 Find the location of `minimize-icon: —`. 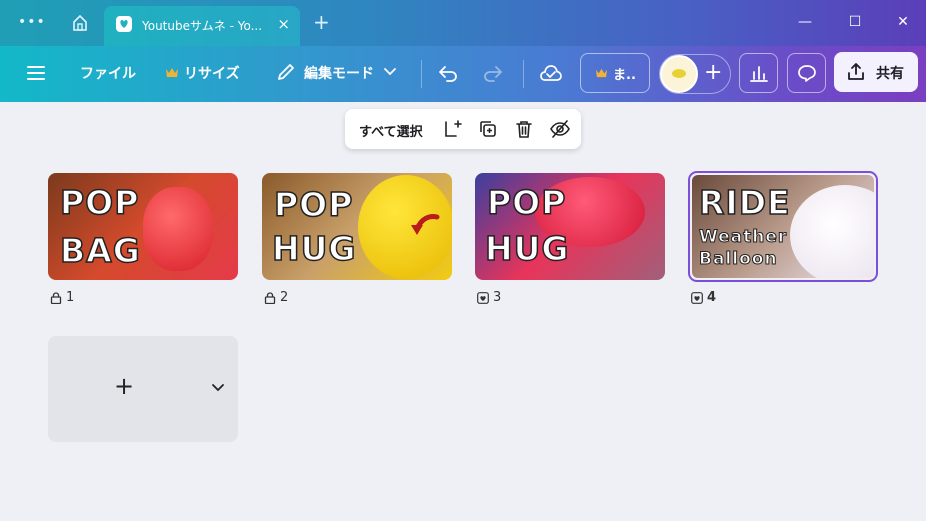

minimize-icon: — is located at coordinates (805, 22).